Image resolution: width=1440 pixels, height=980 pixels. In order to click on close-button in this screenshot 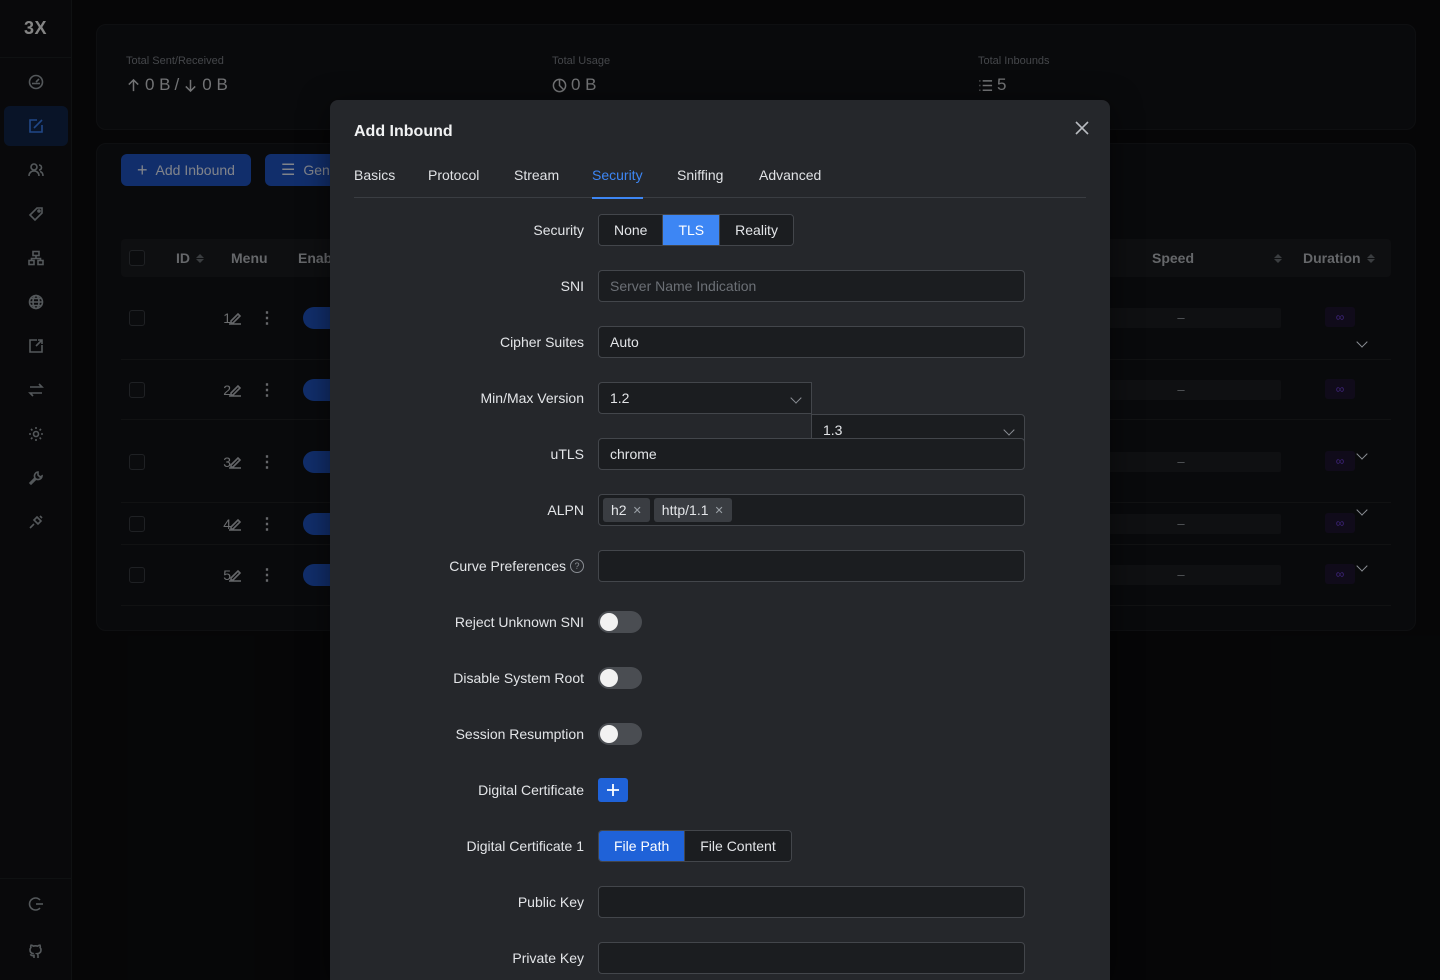, I will do `click(1082, 128)`.